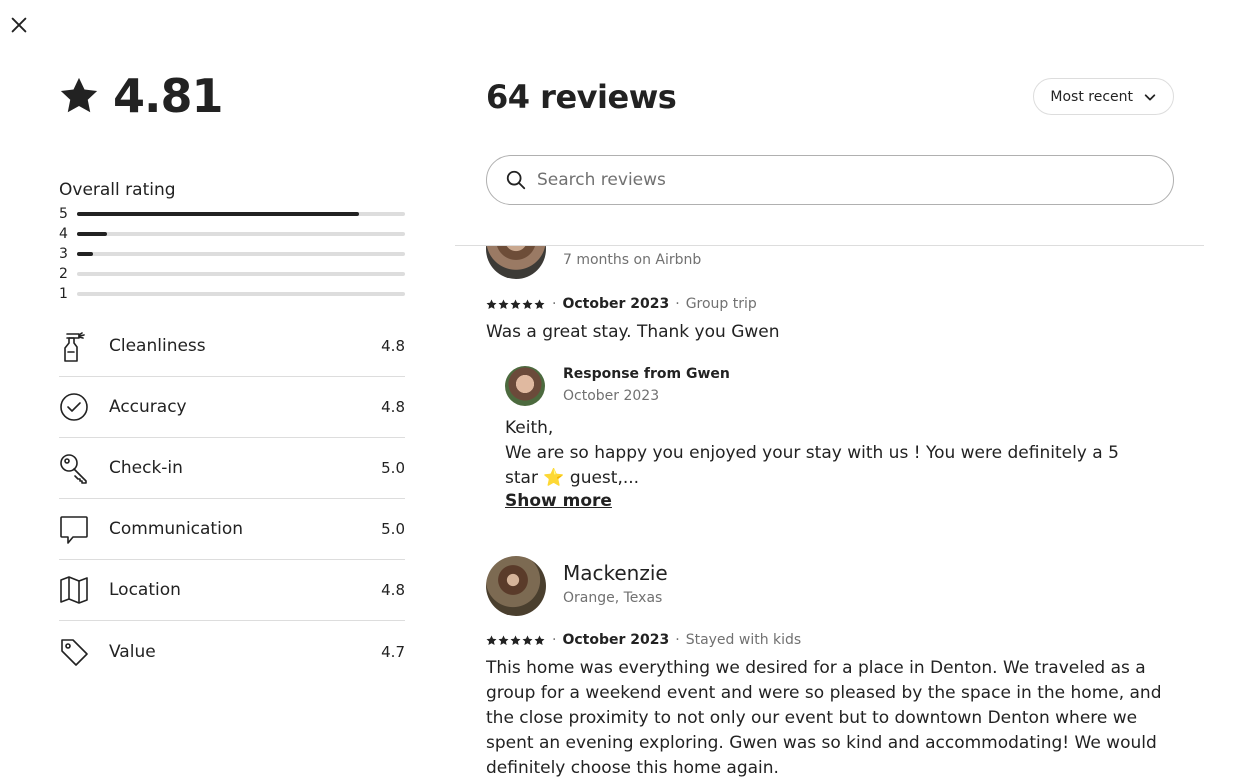 This screenshot has height=784, width=1234. I want to click on category-location: Location 4.8, so click(232, 590).